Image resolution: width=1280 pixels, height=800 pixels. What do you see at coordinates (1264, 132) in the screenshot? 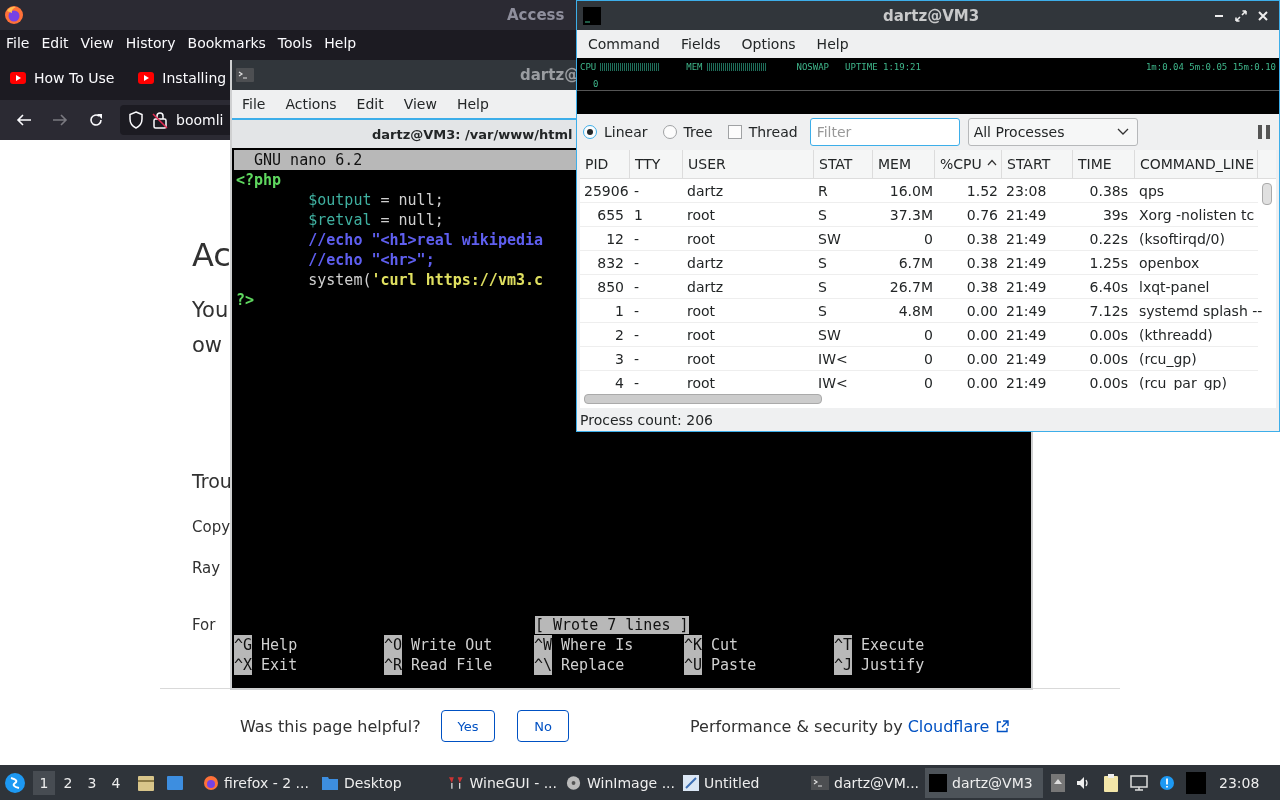
I see `pause-icon` at bounding box center [1264, 132].